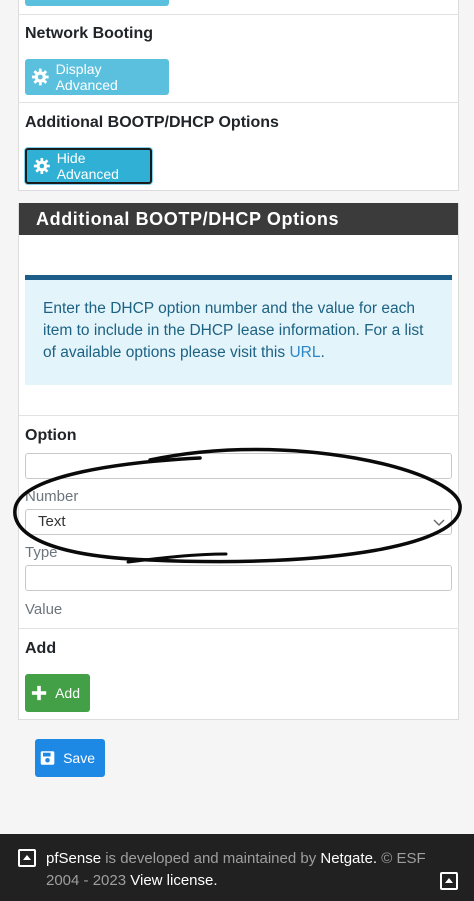 The image size is (474, 901). What do you see at coordinates (348, 858) in the screenshot?
I see `netgate-link: Netgate.` at bounding box center [348, 858].